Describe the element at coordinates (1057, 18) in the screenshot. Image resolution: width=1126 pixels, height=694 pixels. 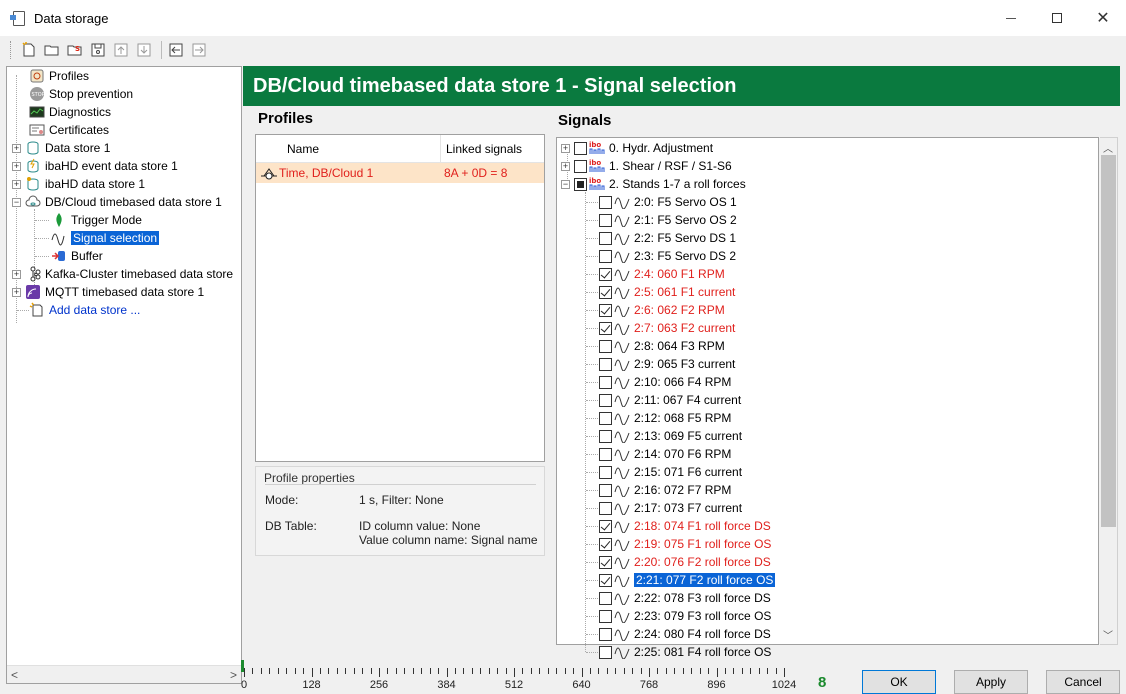
I see `maximize-button` at that location.